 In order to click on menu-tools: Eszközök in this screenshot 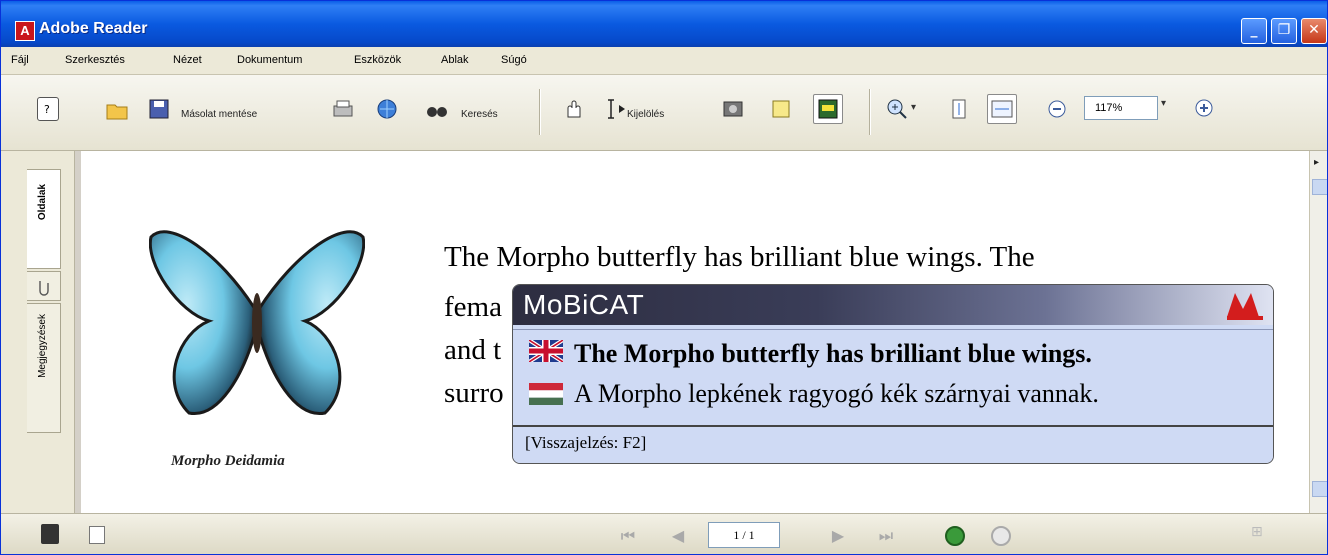, I will do `click(377, 60)`.